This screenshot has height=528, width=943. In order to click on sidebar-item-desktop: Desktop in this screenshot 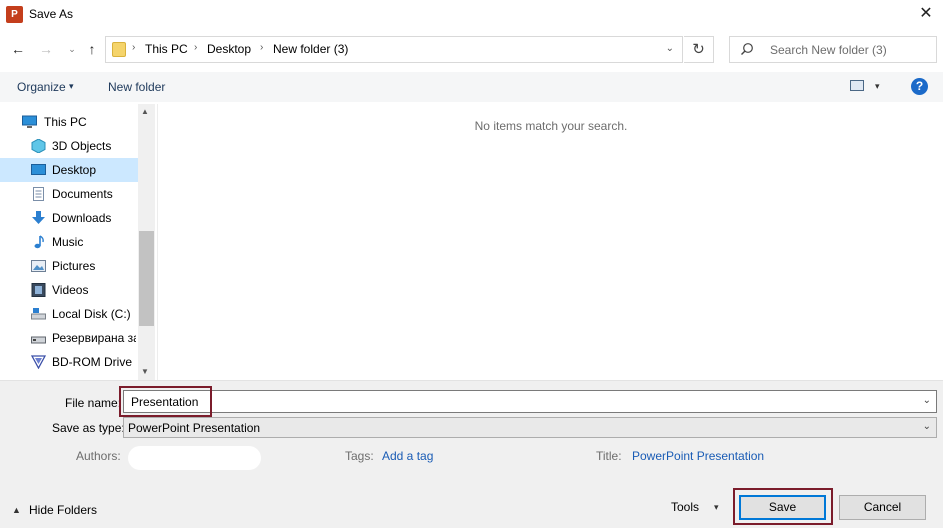, I will do `click(69, 170)`.